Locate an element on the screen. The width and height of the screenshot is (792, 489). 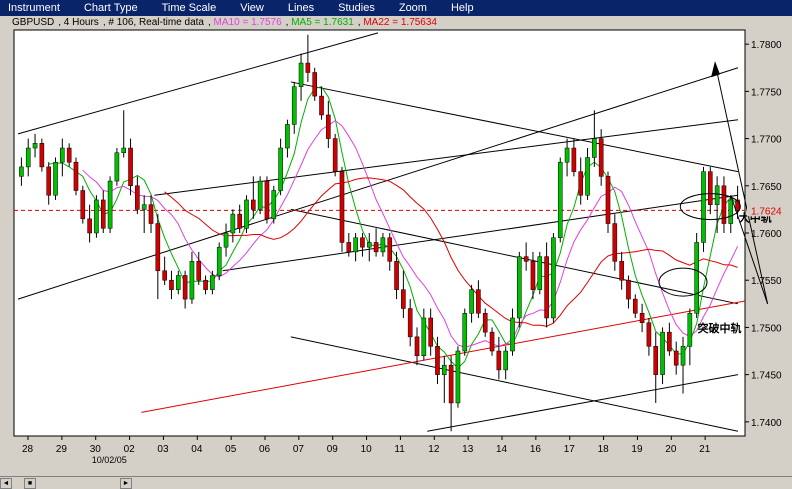
horizontal-scrollbar: ◄ ■ ► is located at coordinates (396, 482).